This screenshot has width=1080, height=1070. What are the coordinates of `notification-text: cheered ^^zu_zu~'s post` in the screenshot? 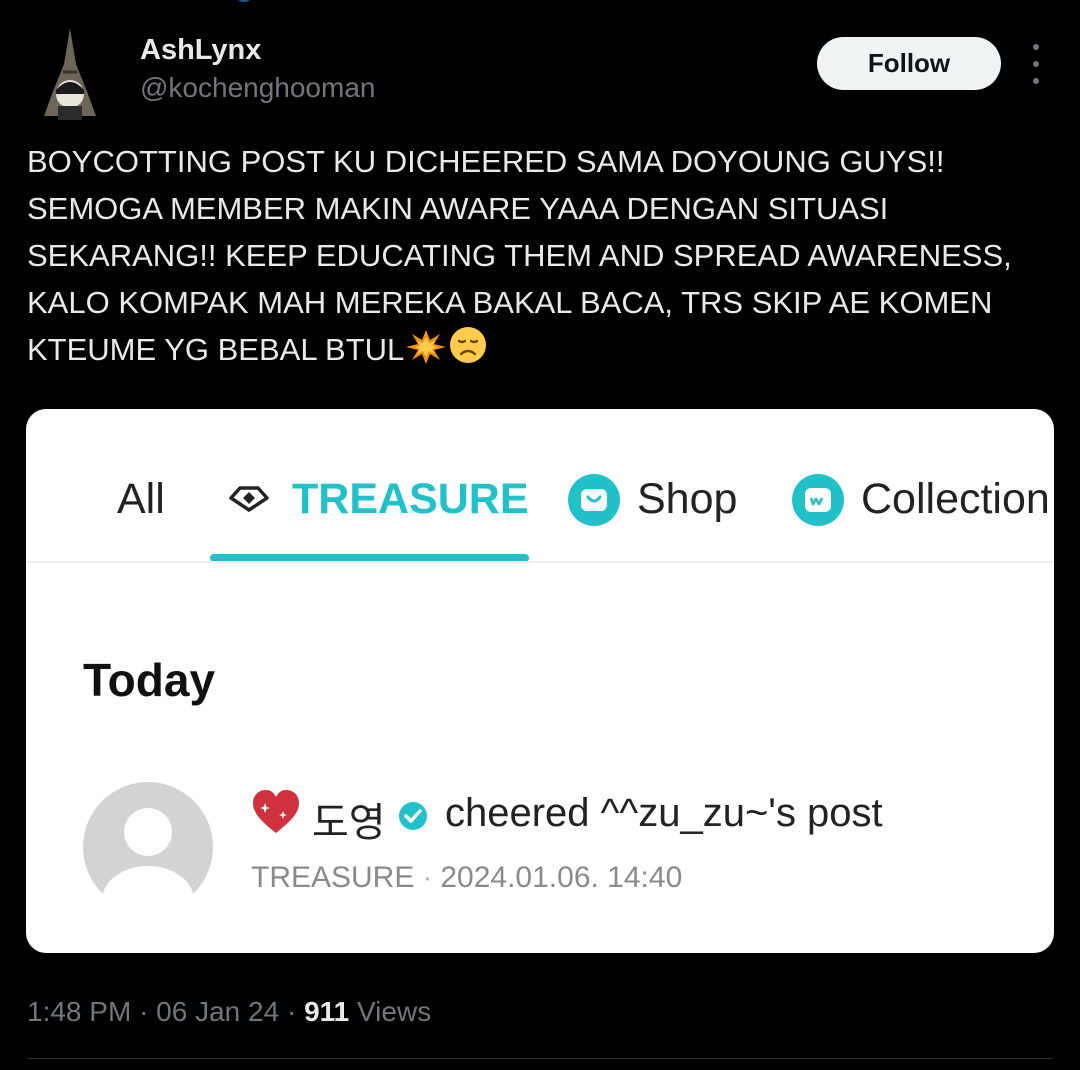 It's located at (664, 813).